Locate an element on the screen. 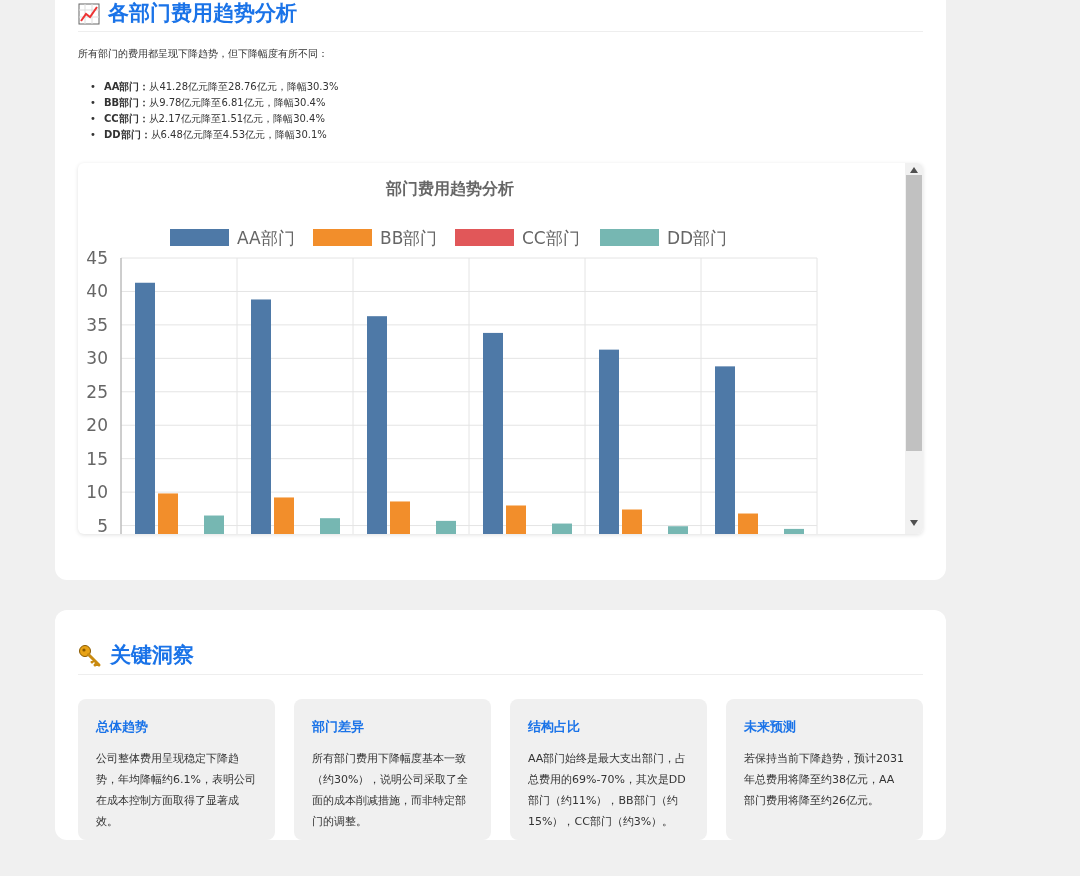 Image resolution: width=1080 pixels, height=876 pixels. scrollbar is located at coordinates (914, 349).